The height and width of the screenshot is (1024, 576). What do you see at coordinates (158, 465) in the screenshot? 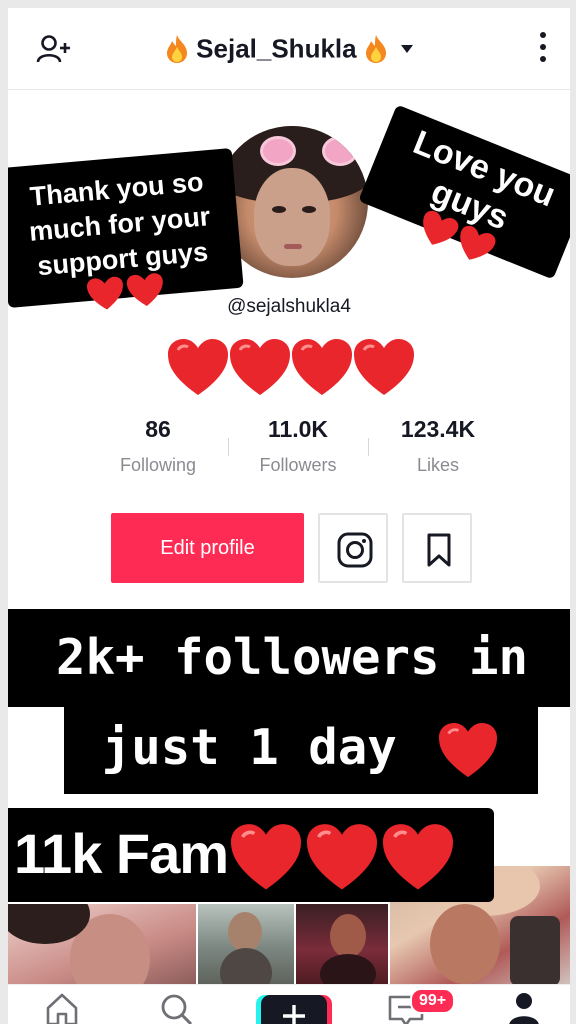
I see `following-label: Following` at bounding box center [158, 465].